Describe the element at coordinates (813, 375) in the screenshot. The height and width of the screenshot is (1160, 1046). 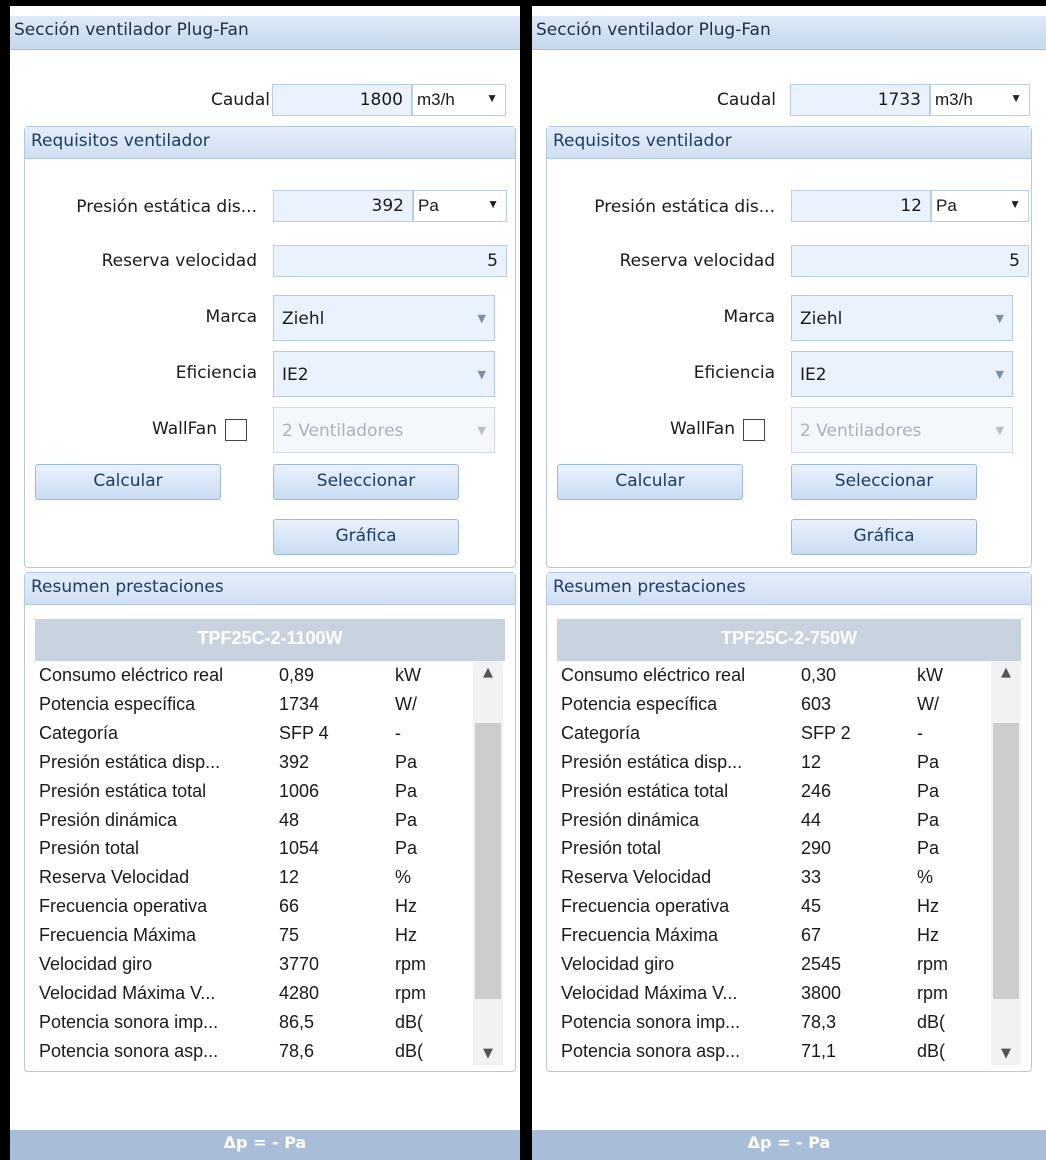
I see `eficiencia-value: IE2` at that location.